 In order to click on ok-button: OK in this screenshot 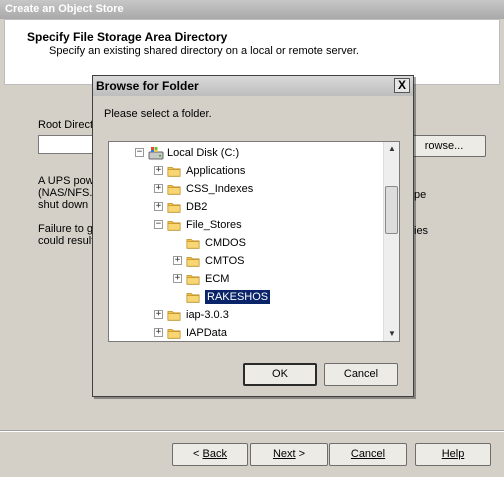, I will do `click(280, 374)`.